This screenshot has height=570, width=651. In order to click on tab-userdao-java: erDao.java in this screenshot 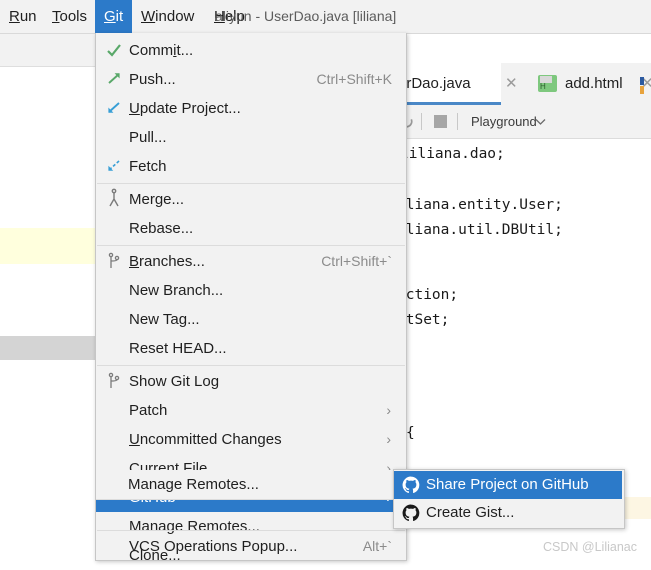, I will do `click(448, 84)`.